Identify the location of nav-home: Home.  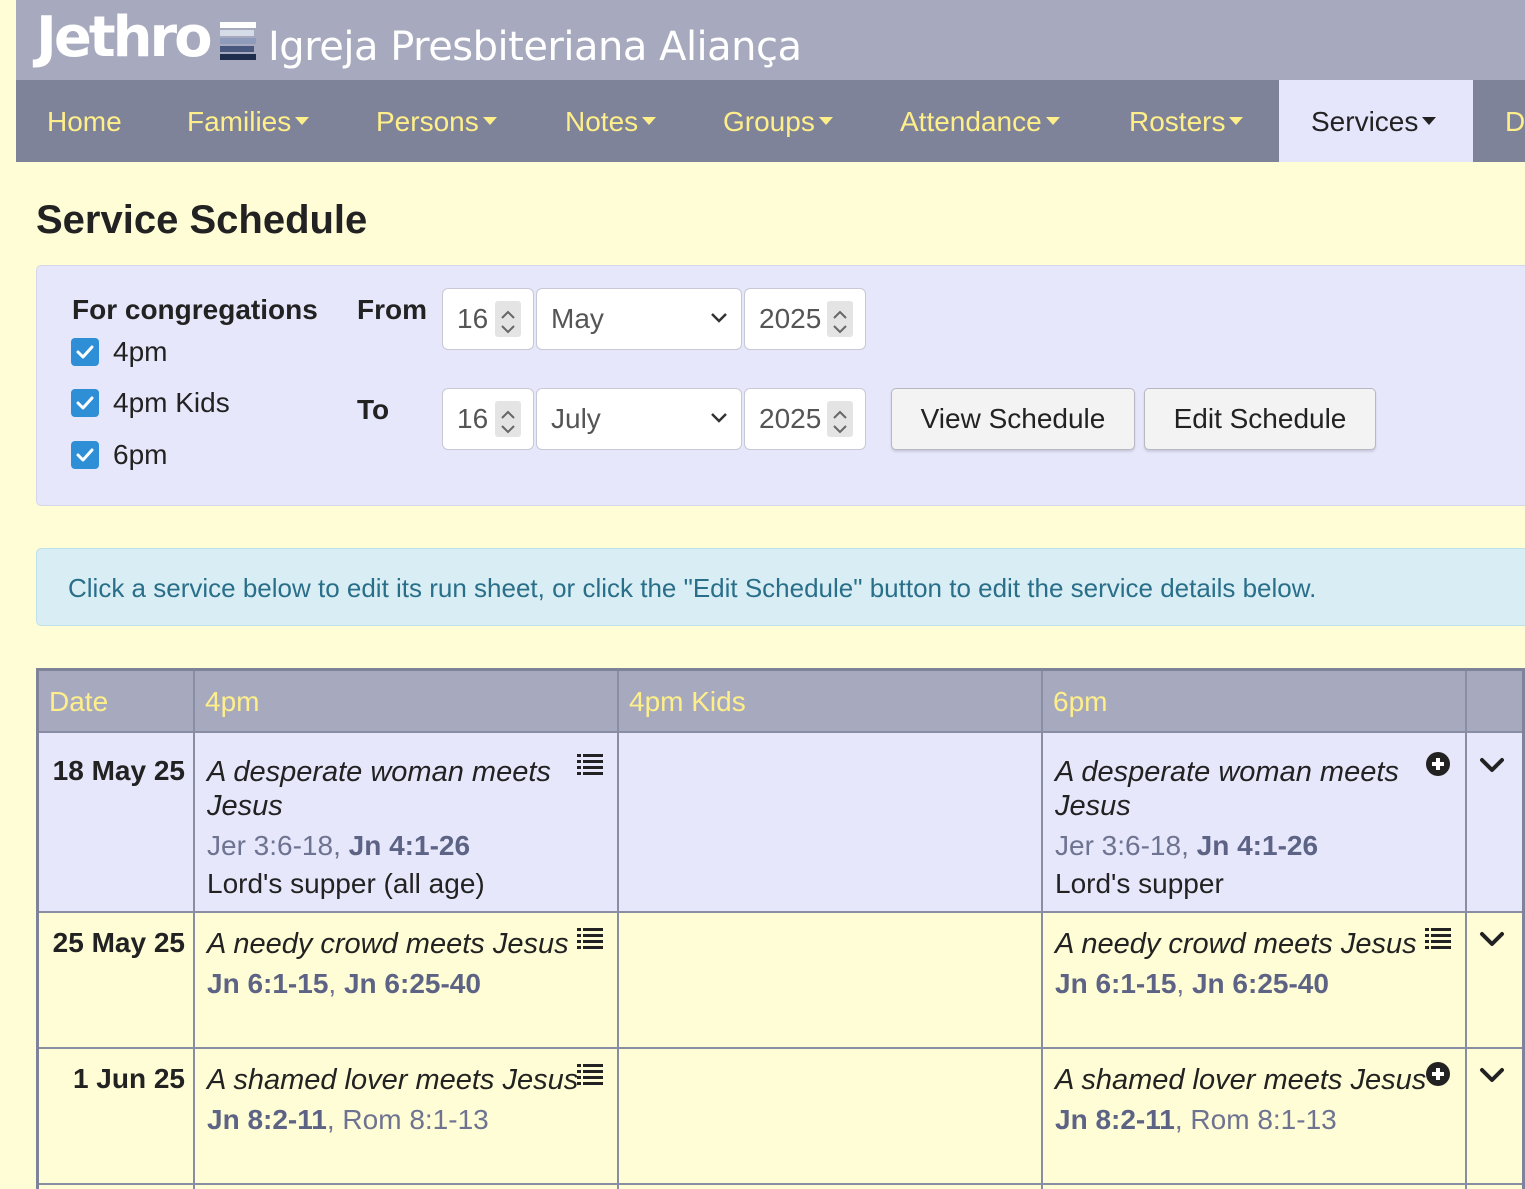
(84, 121).